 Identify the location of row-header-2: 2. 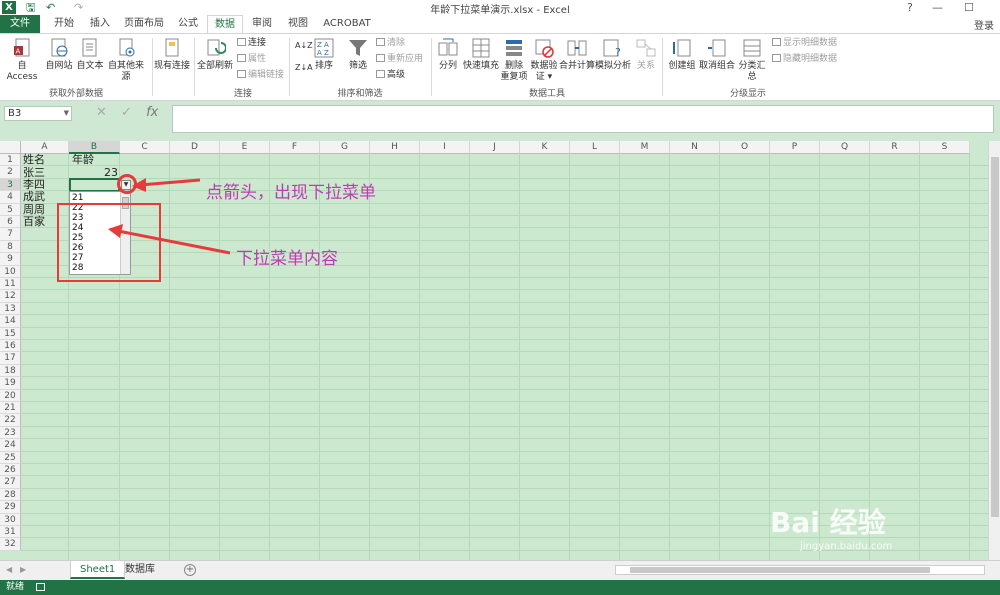
(10, 172).